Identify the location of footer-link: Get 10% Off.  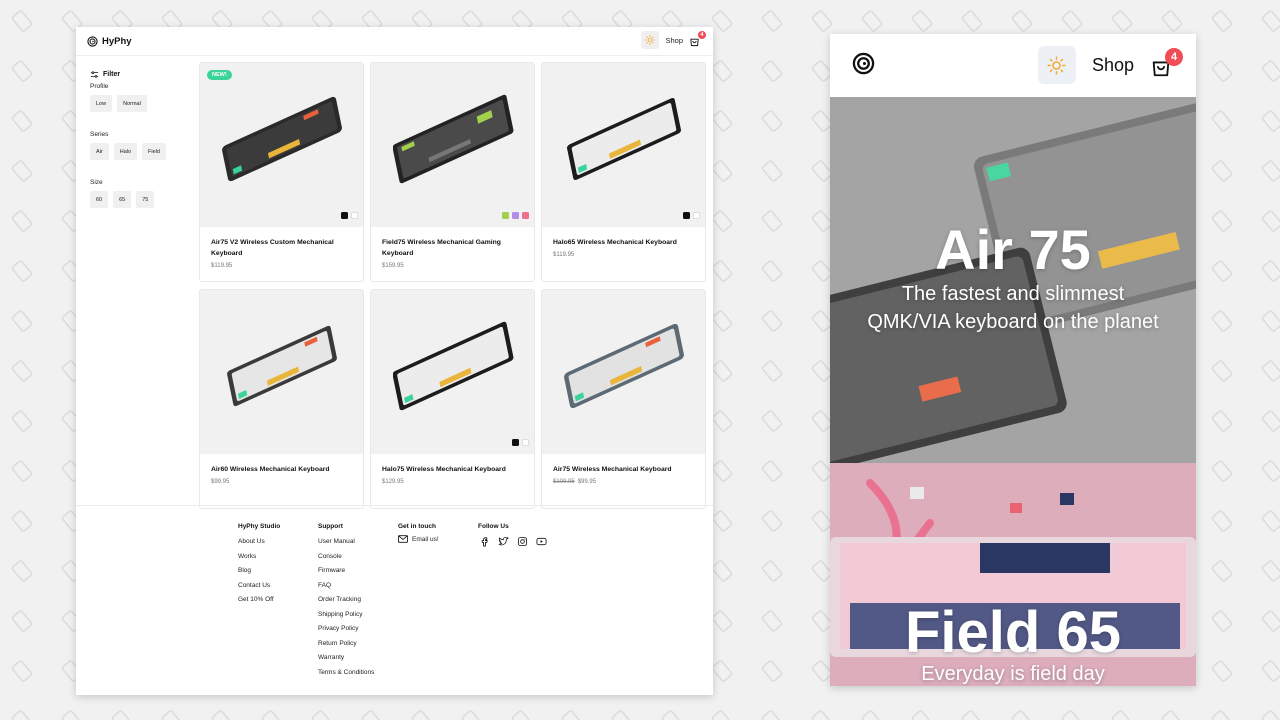
(259, 600).